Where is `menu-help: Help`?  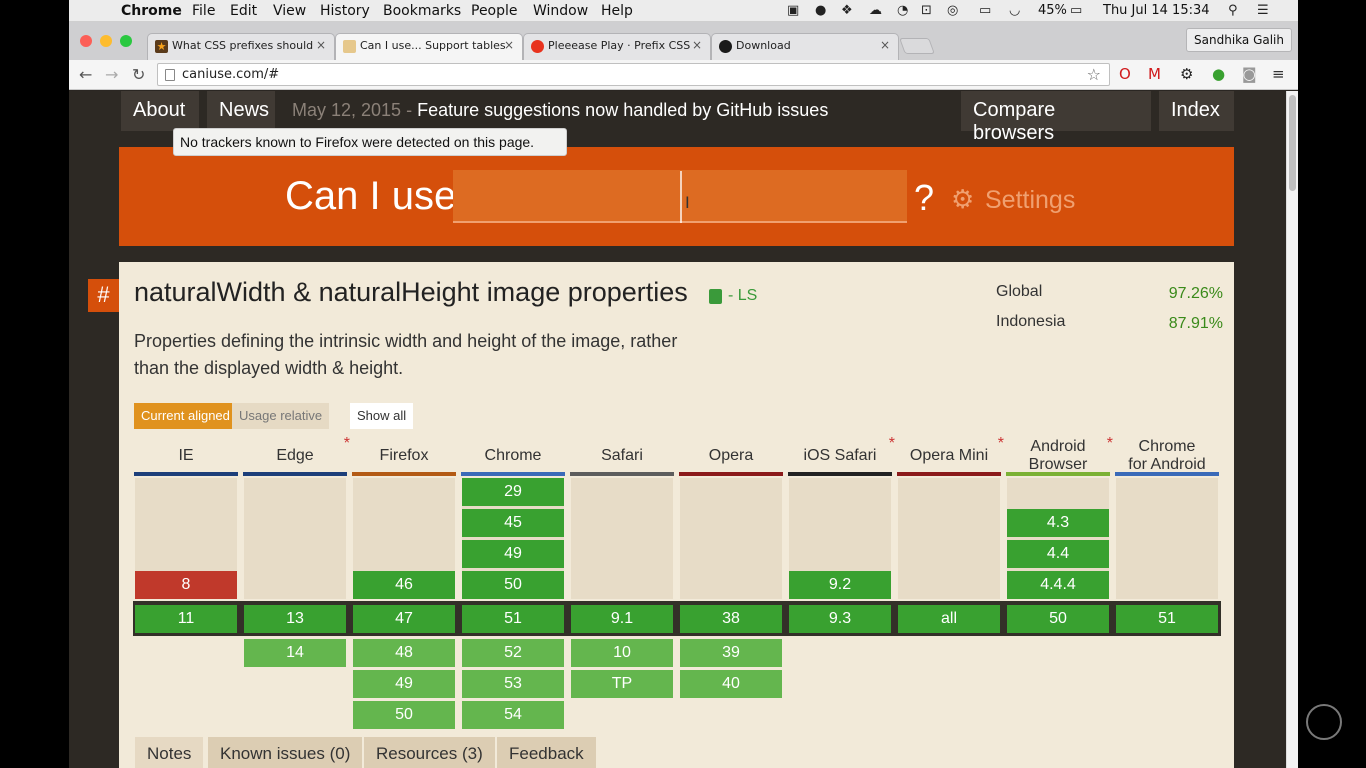 menu-help: Help is located at coordinates (617, 11).